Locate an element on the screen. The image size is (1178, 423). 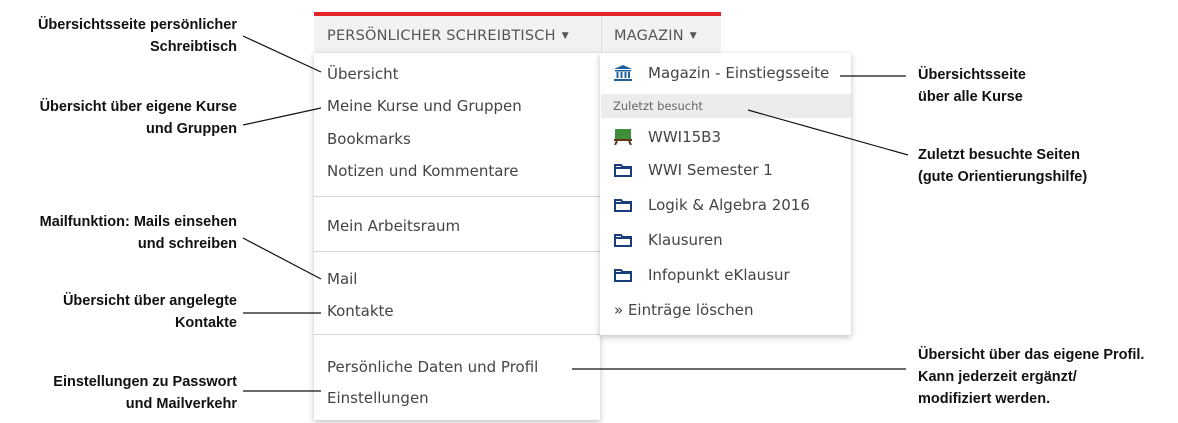
annotation-courses: Übersicht über eigene Kurse und Gruppen is located at coordinates (138, 118).